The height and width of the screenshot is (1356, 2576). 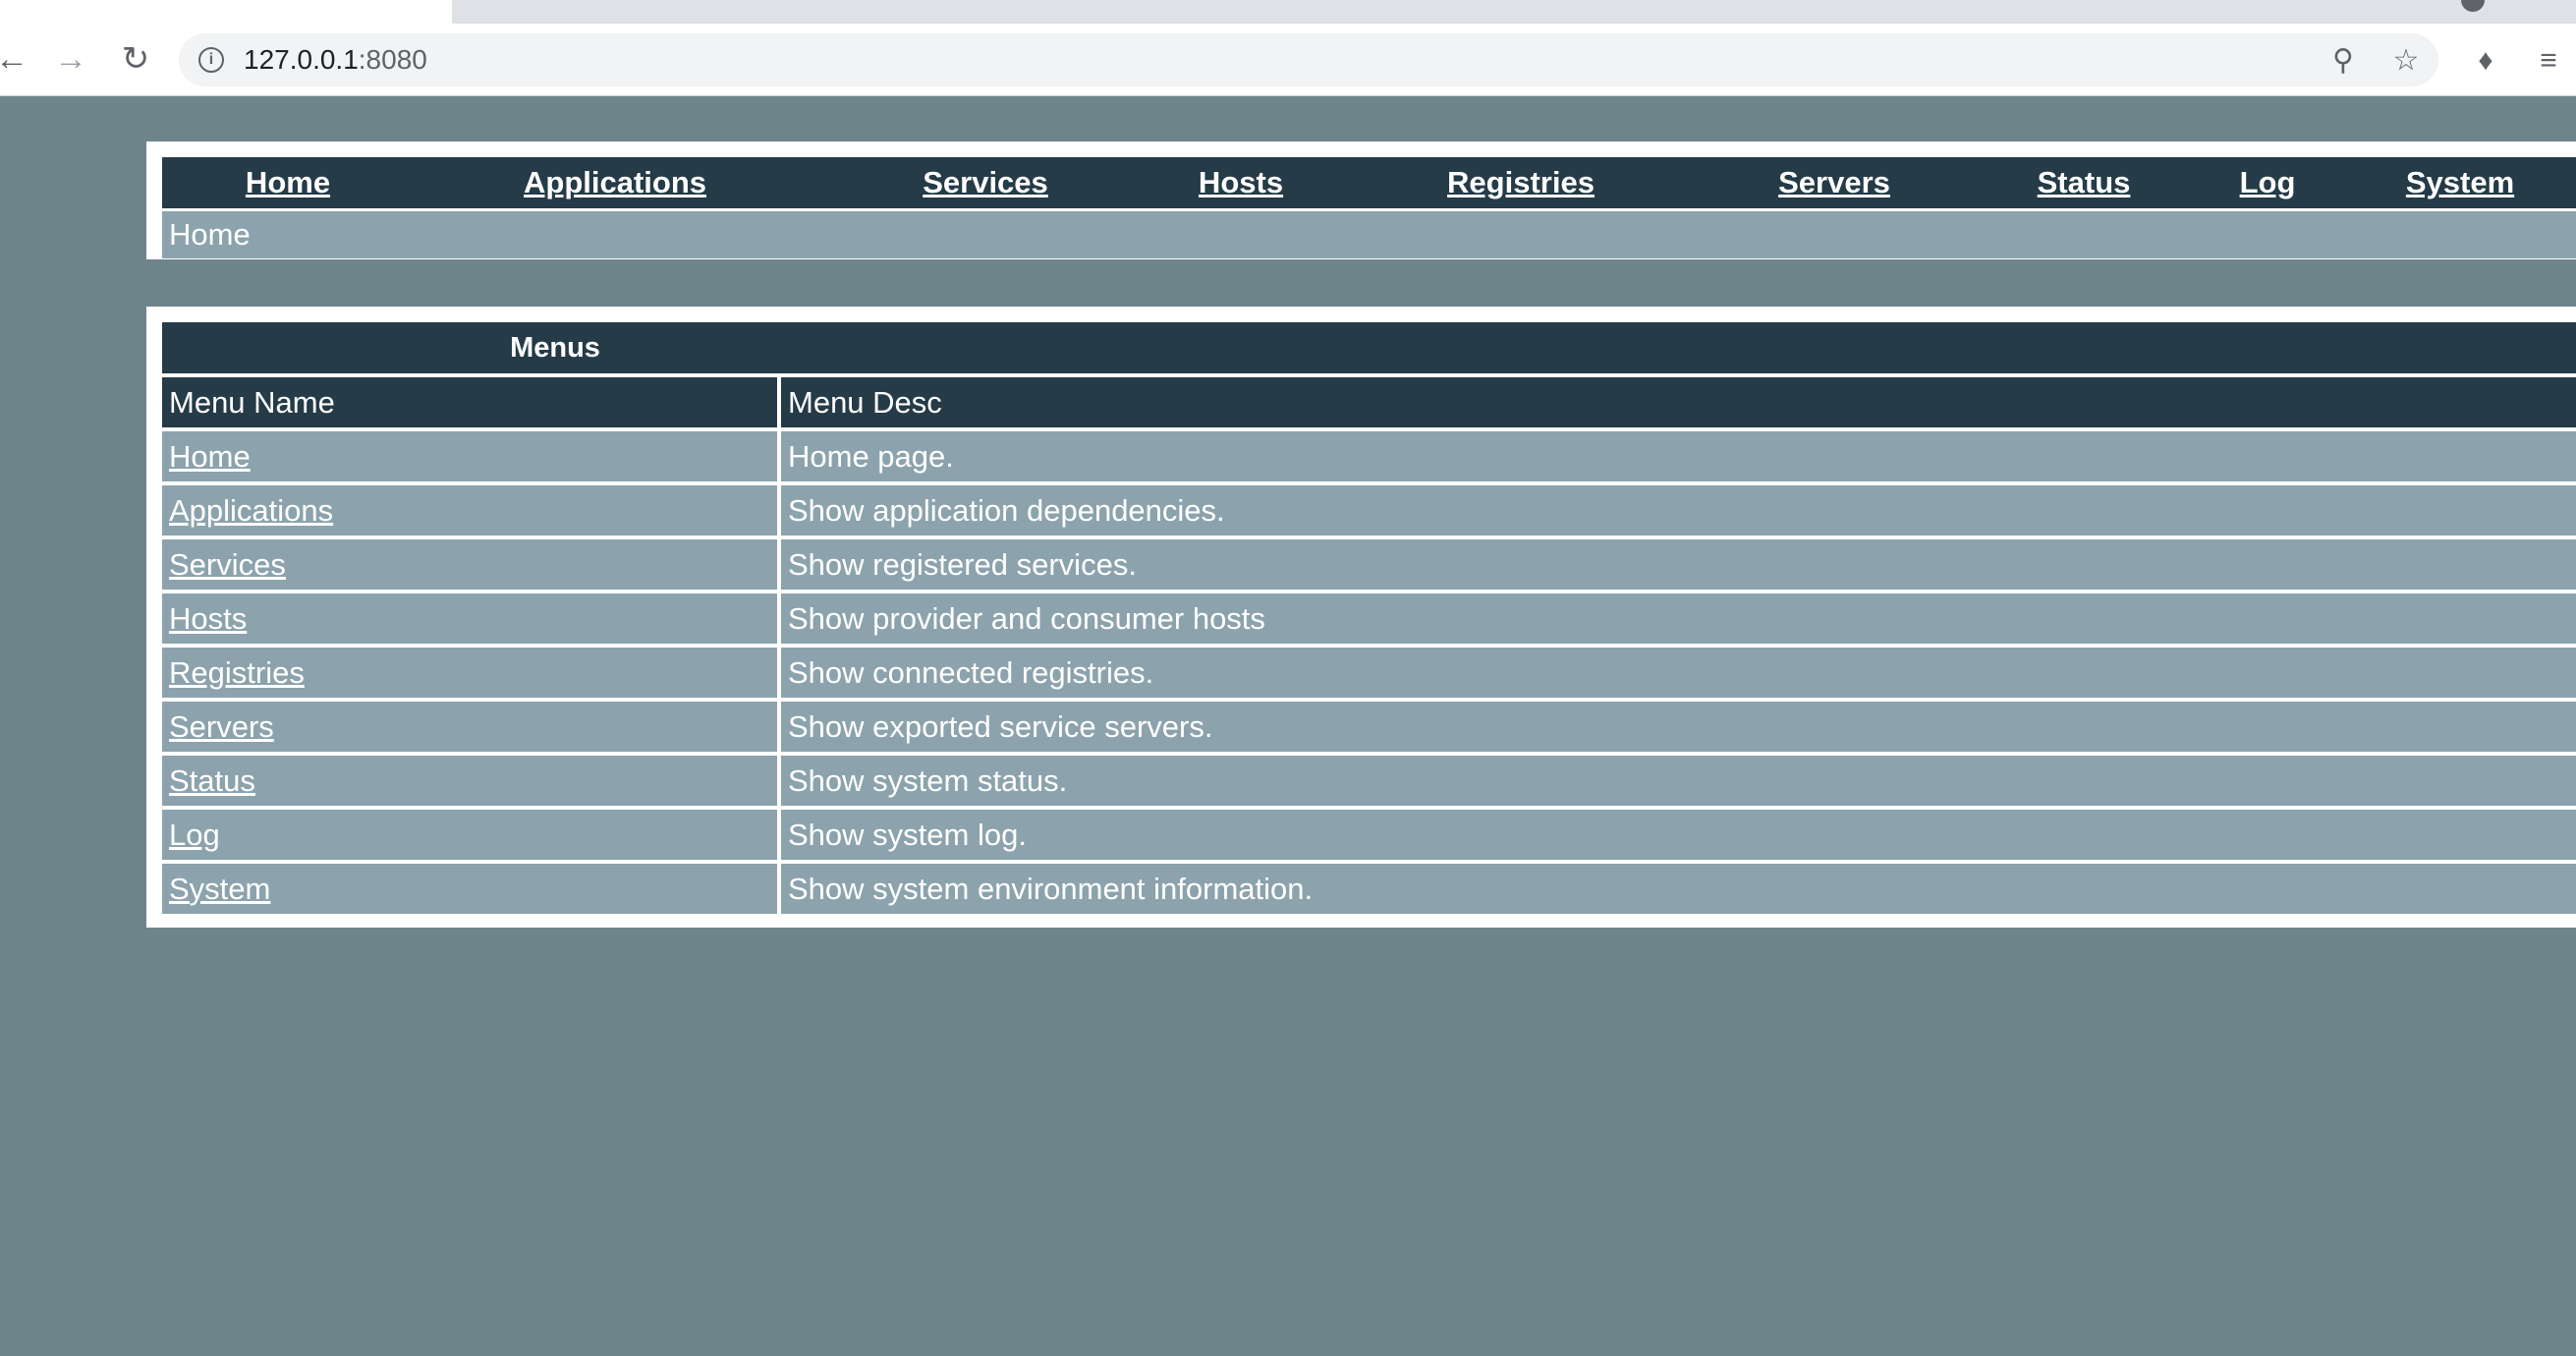 I want to click on active-tab, so click(x=226, y=12).